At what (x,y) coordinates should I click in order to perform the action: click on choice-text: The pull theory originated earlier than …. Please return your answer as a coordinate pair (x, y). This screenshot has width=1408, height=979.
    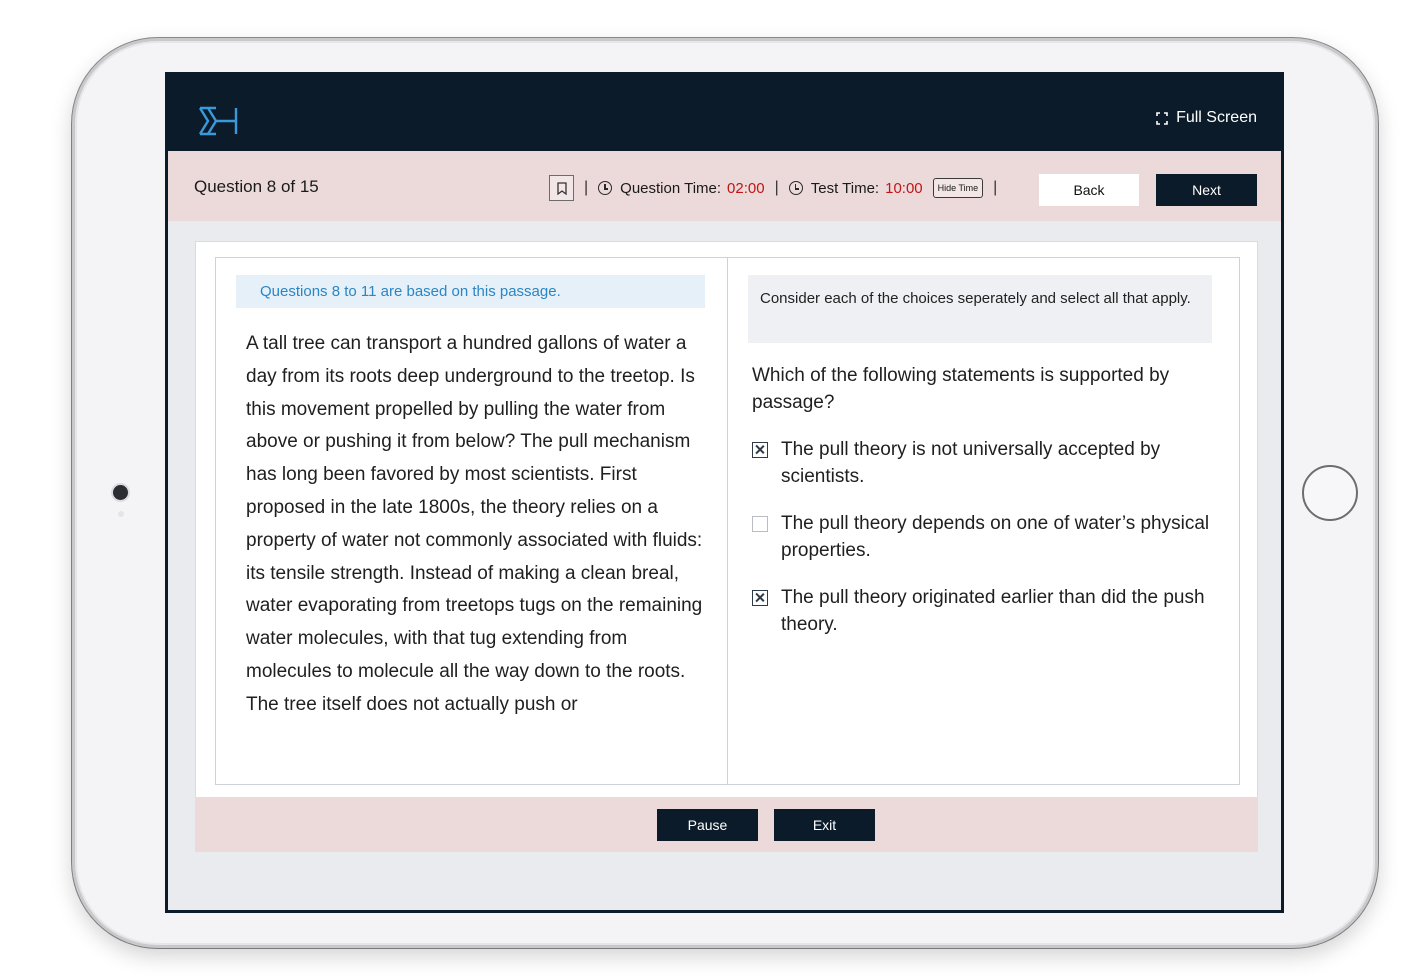
    Looking at the image, I should click on (993, 611).